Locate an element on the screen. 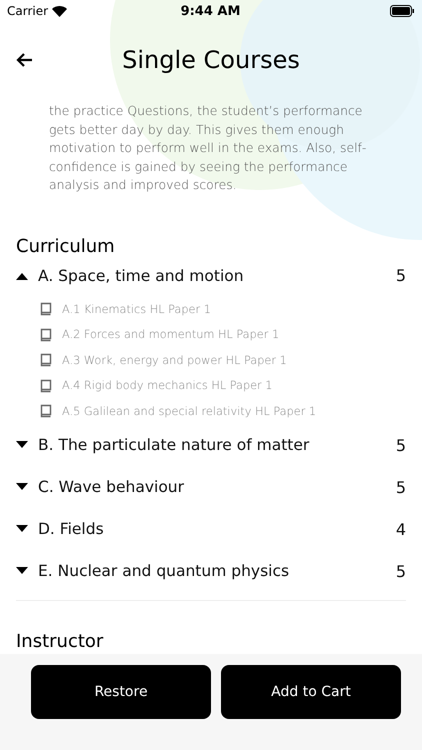 This screenshot has width=422, height=750. caret-up-icon is located at coordinates (22, 276).